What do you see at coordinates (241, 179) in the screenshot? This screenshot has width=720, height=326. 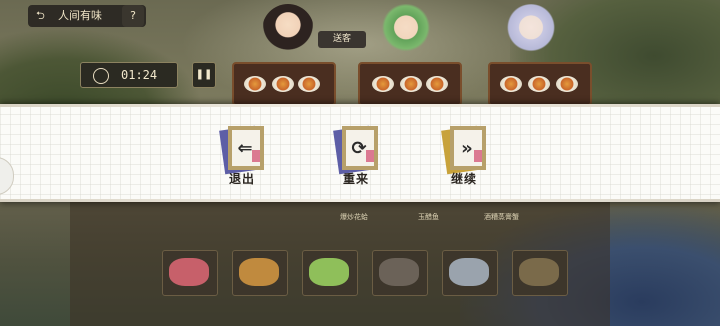 I see `exit-label: 退出` at bounding box center [241, 179].